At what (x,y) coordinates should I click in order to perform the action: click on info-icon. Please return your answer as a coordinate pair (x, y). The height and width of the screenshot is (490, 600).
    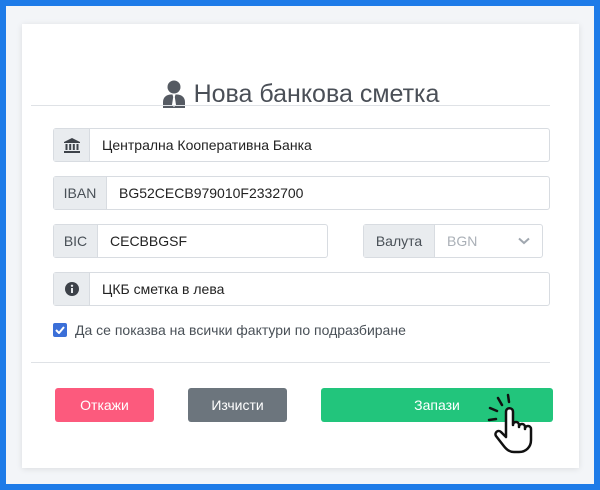
    Looking at the image, I should click on (71, 289).